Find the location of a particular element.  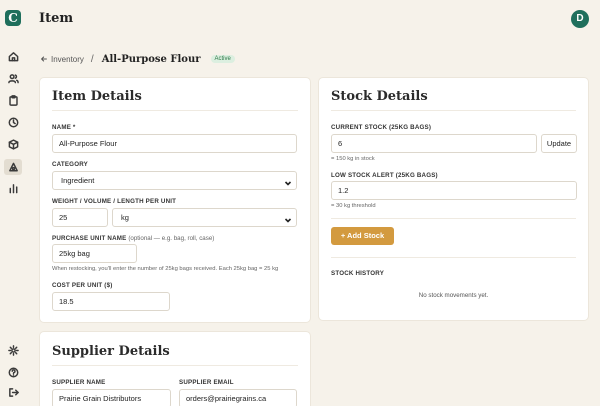

unit-select: kg is located at coordinates (204, 217).